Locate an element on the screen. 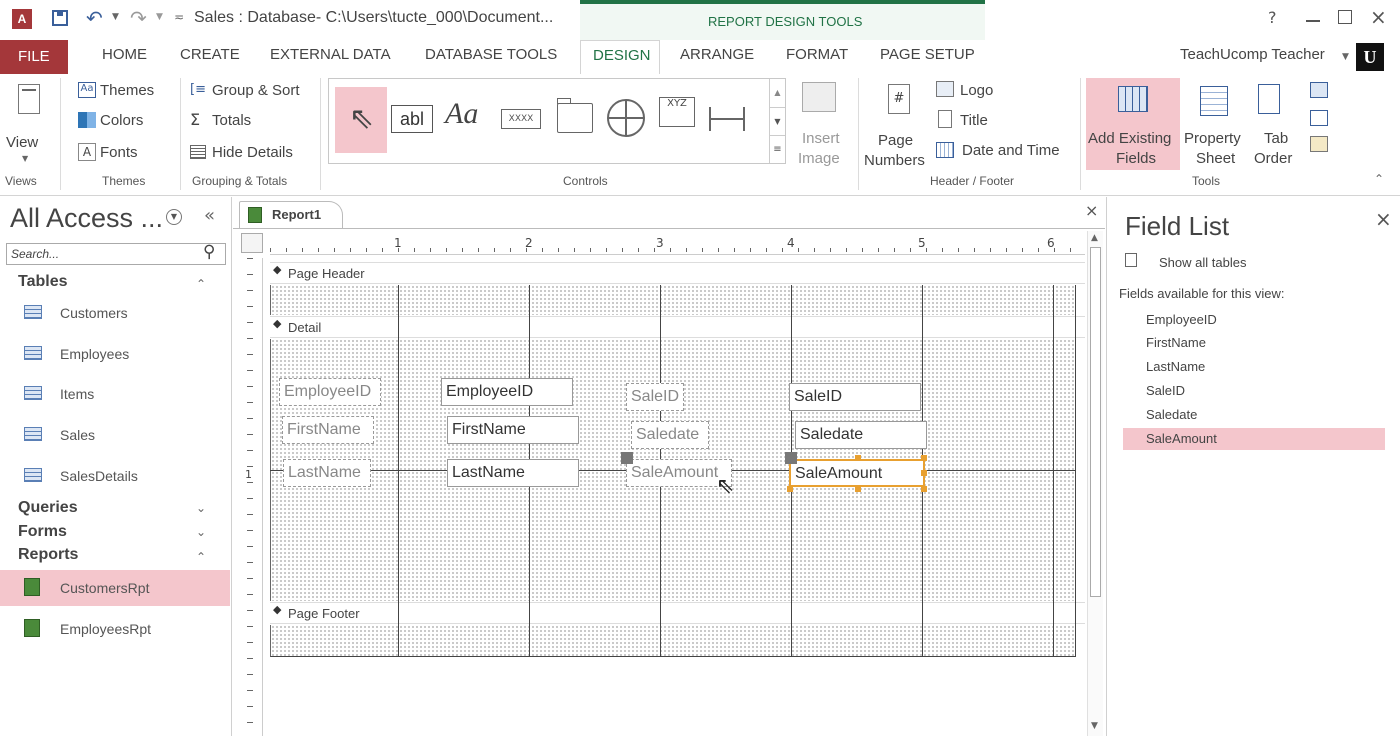 Image resolution: width=1400 pixels, height=736 pixels. tables-collapse-icon: ⌃ is located at coordinates (201, 284).